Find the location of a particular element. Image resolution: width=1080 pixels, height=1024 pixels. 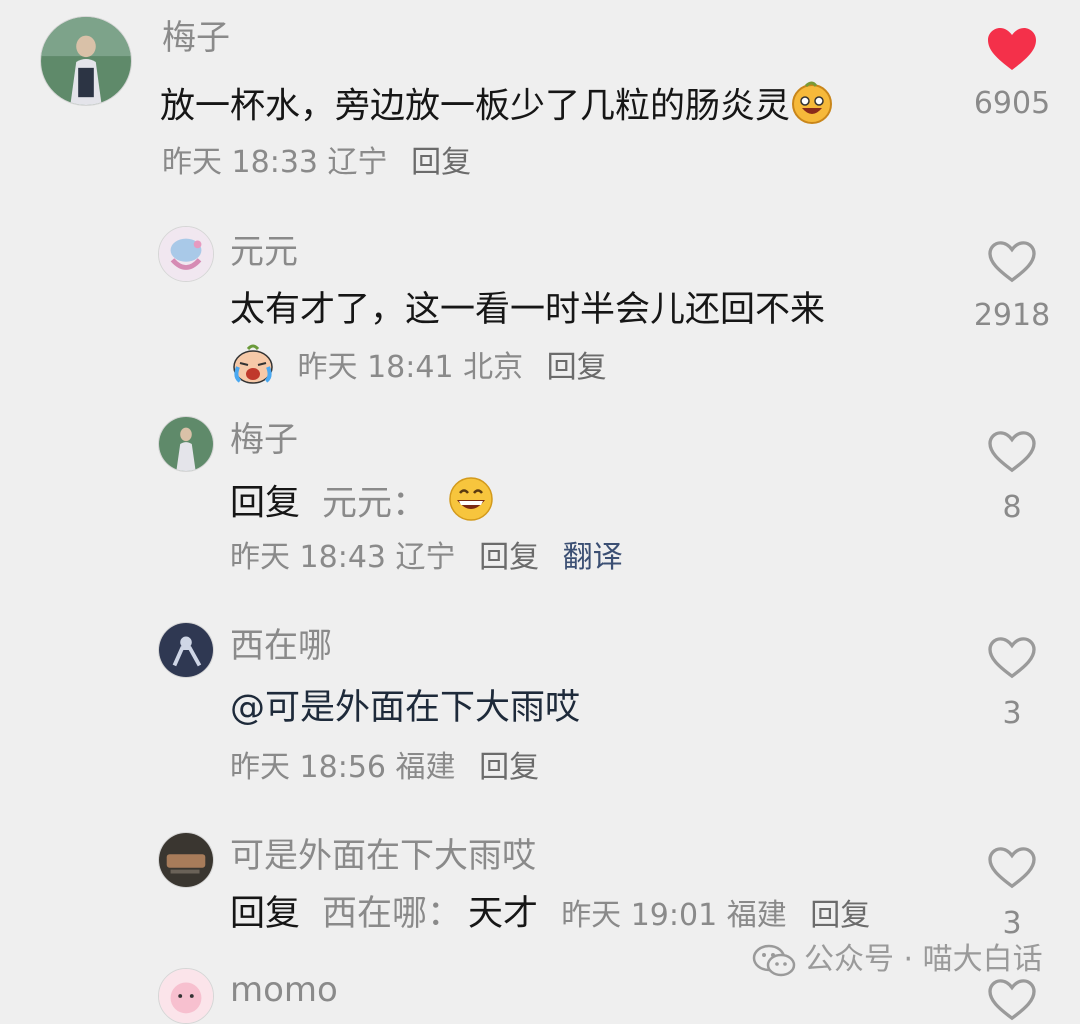

reply-target: 西在哪： is located at coordinates (392, 914).